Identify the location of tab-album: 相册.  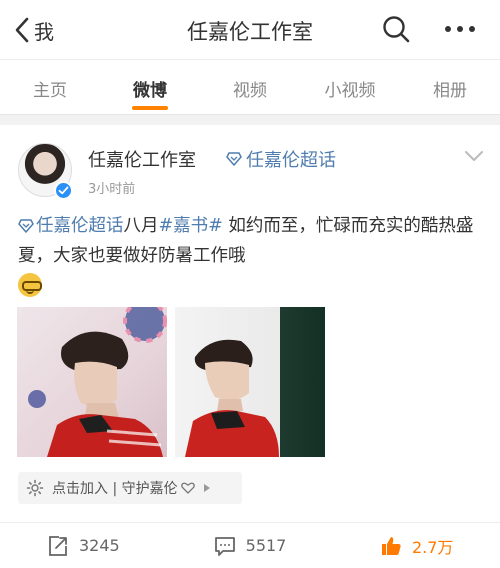
(450, 87).